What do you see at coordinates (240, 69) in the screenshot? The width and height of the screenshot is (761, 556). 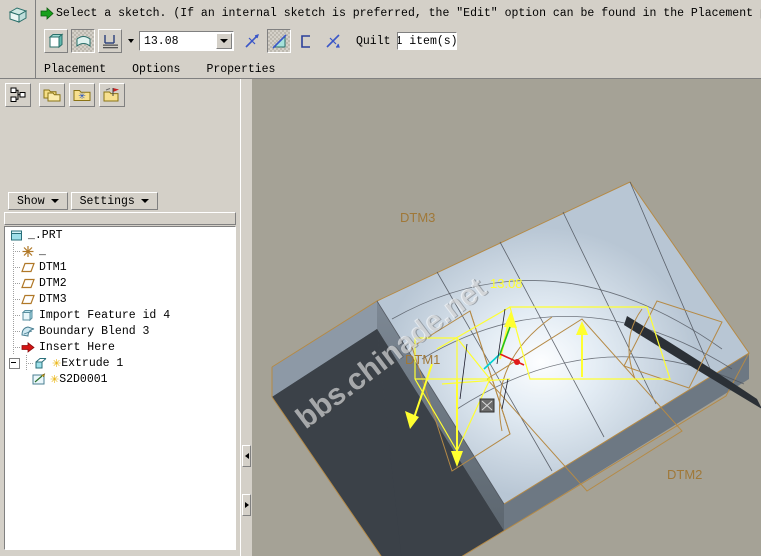 I see `tab-properties: Properties` at bounding box center [240, 69].